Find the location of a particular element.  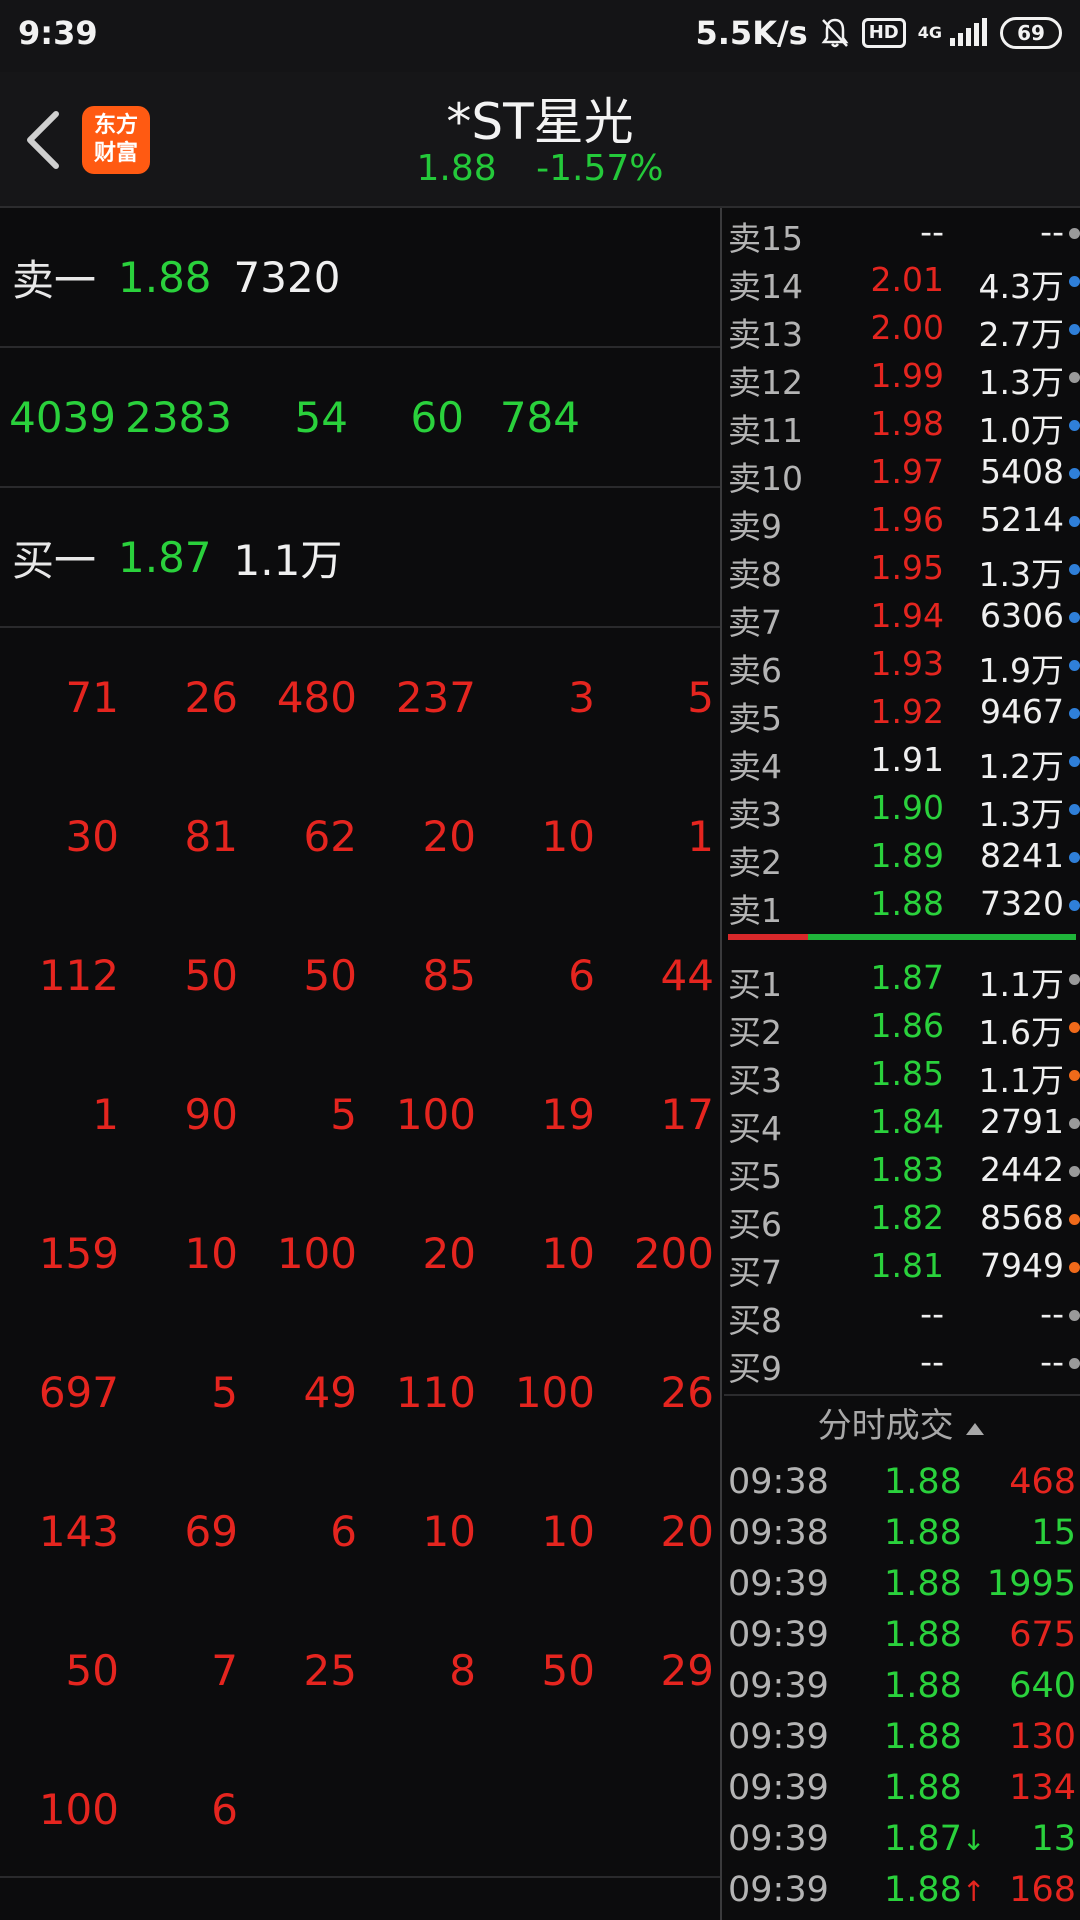

book-price: 1.88 is located at coordinates (907, 903).